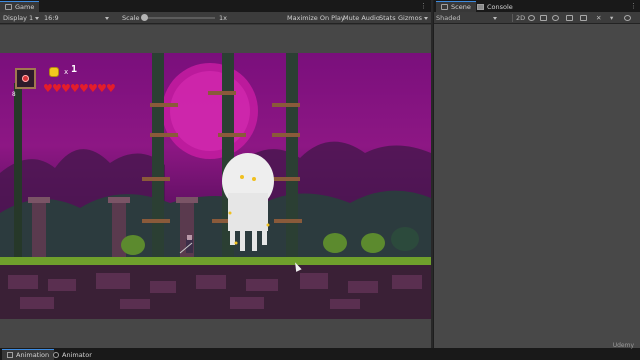 The image size is (640, 360). What do you see at coordinates (500, 6) in the screenshot?
I see `tab-console-label: Console` at bounding box center [500, 6].